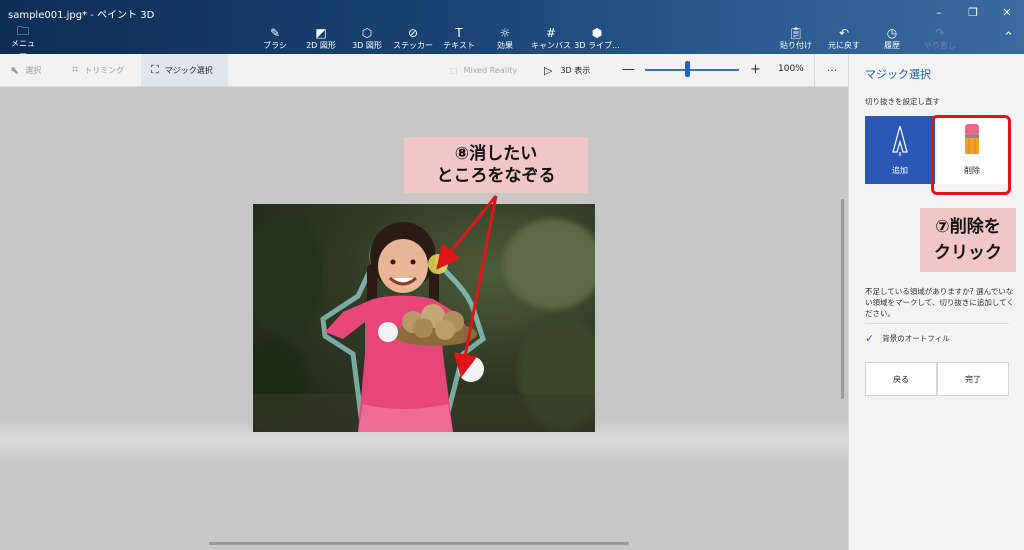 This screenshot has height=550, width=1024. What do you see at coordinates (81, 15) in the screenshot?
I see `window-title: sample001.jpg* - ペイント 3D` at bounding box center [81, 15].